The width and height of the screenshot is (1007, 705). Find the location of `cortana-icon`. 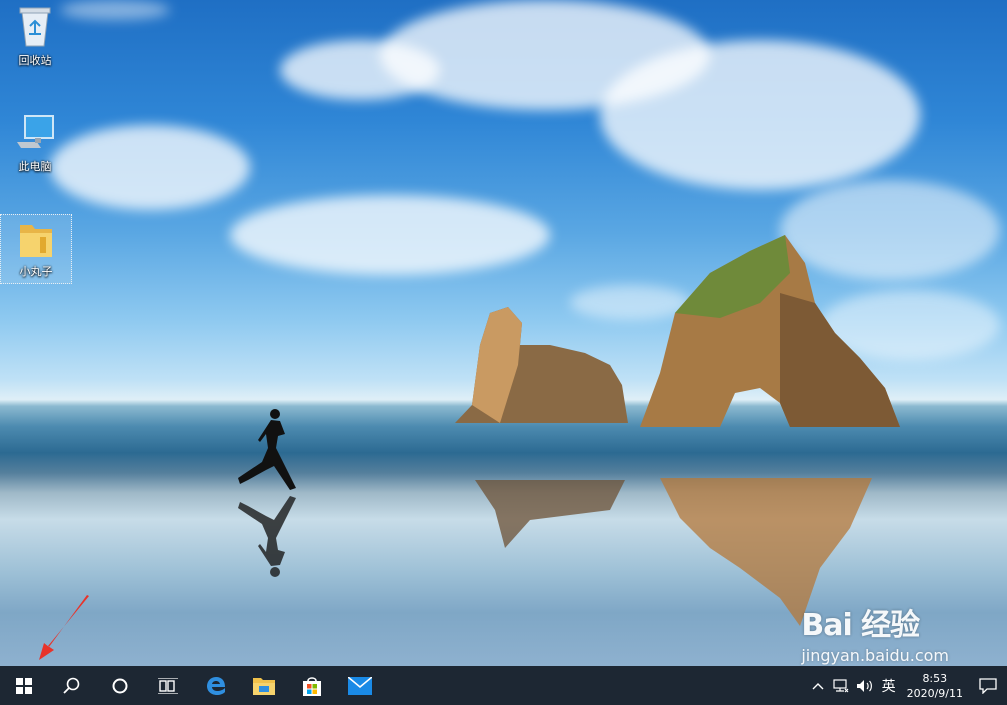

cortana-icon is located at coordinates (120, 686).